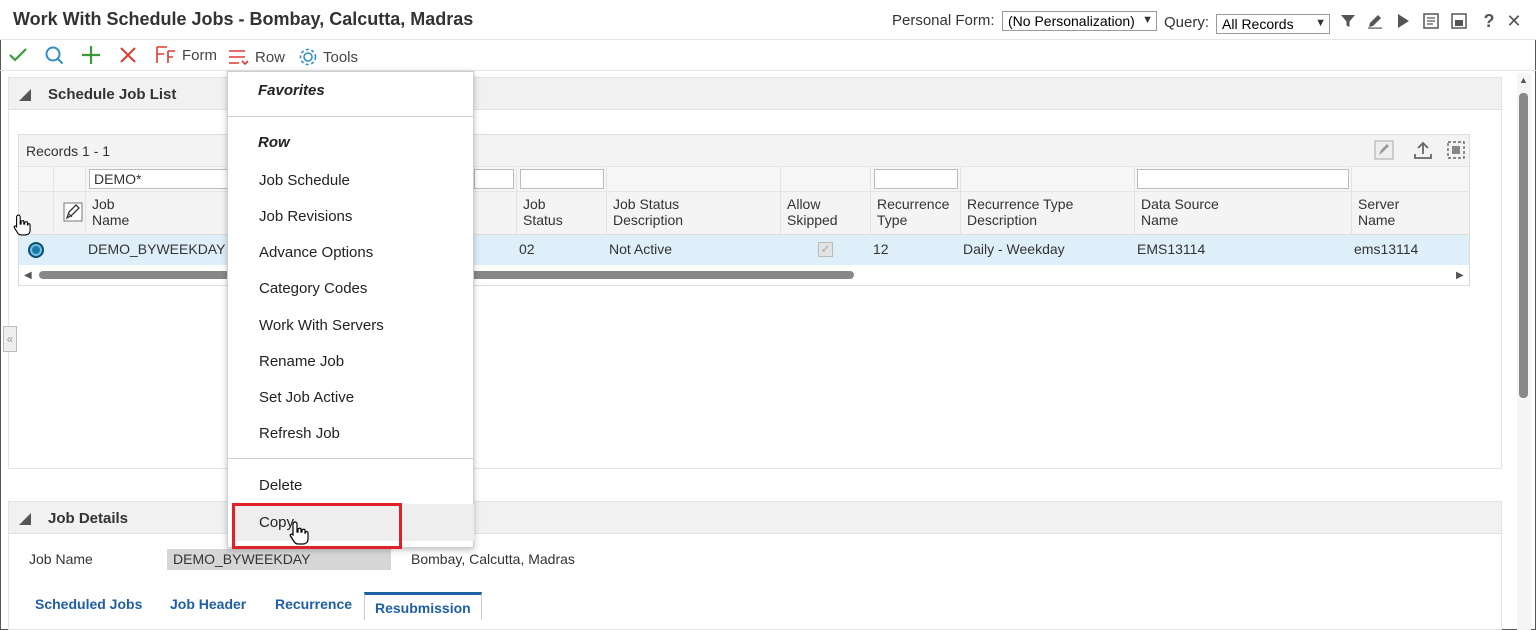 The image size is (1536, 630). What do you see at coordinates (28, 275) in the screenshot?
I see `scroll-left-arrow-icon: ◀` at bounding box center [28, 275].